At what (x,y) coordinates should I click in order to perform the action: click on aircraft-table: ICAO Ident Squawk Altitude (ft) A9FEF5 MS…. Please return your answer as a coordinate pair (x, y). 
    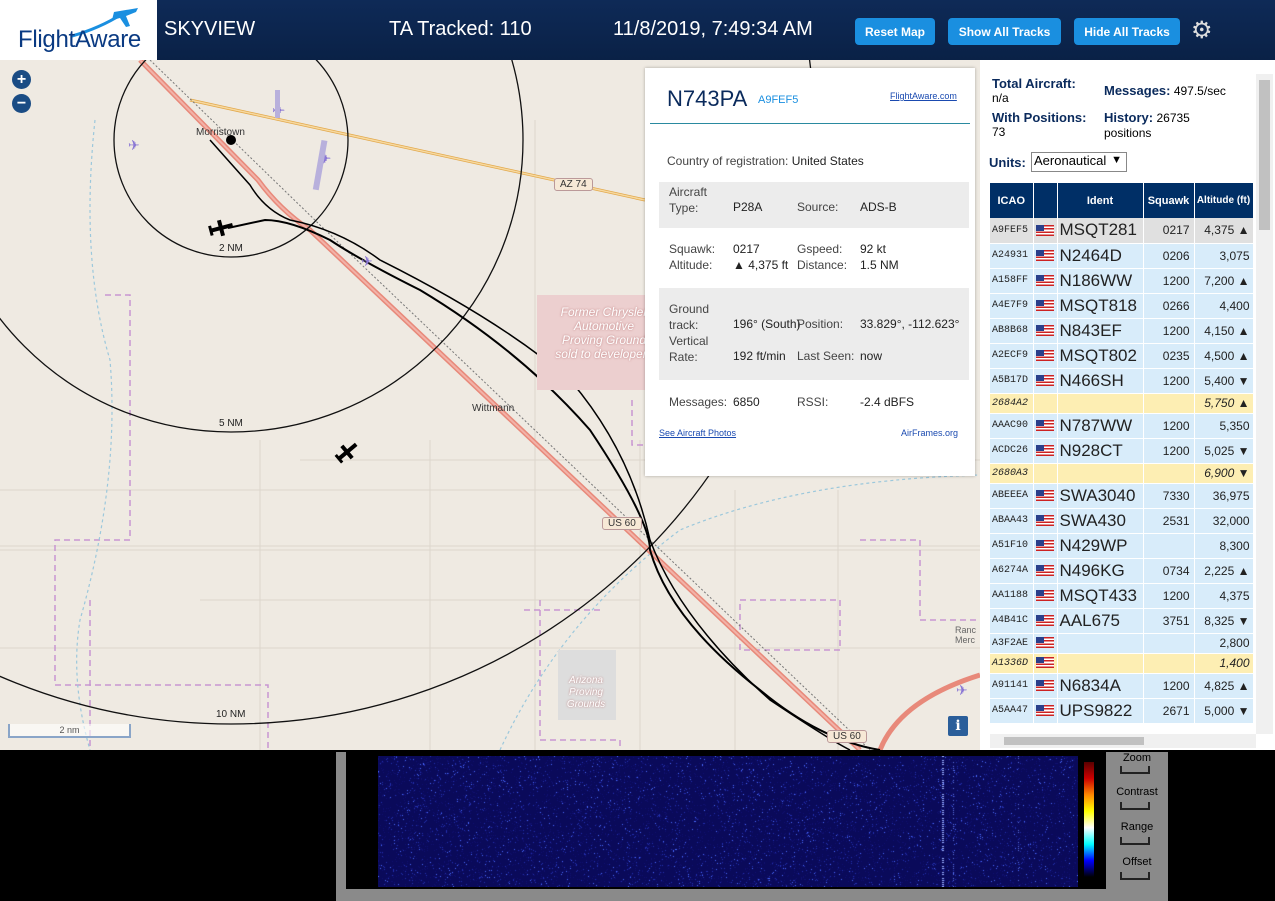
    Looking at the image, I should click on (1122, 453).